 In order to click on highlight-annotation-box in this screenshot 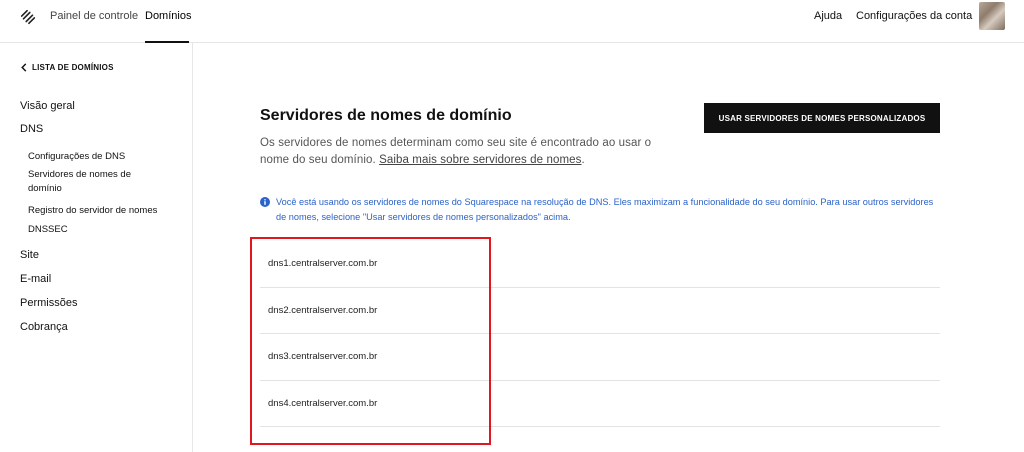, I will do `click(370, 341)`.